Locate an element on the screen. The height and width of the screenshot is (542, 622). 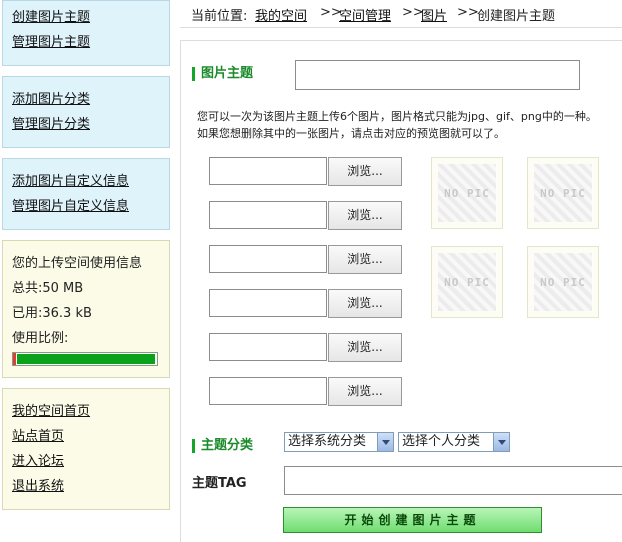
manage-category-link: 管理图片分类 is located at coordinates (51, 125).